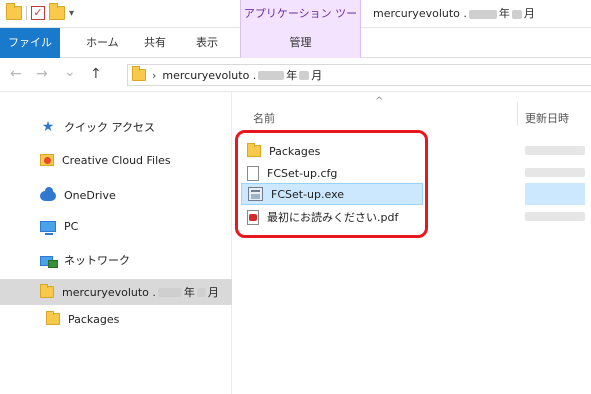 The height and width of the screenshot is (394, 591). I want to click on window-title-year: 年, so click(504, 13).